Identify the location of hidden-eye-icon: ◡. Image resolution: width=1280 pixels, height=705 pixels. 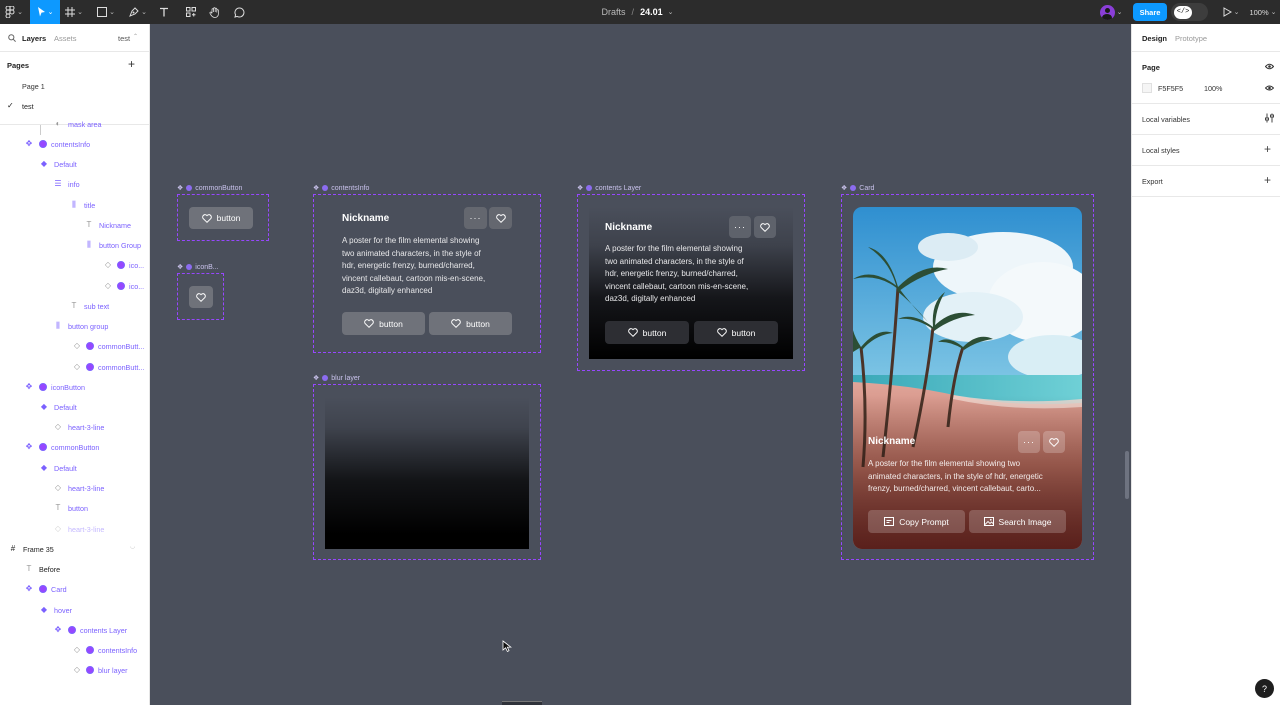
(132, 546).